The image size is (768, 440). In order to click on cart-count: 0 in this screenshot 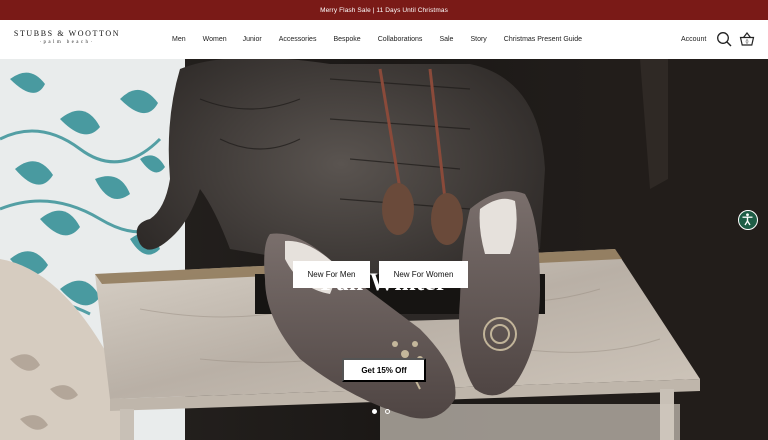, I will do `click(747, 43)`.